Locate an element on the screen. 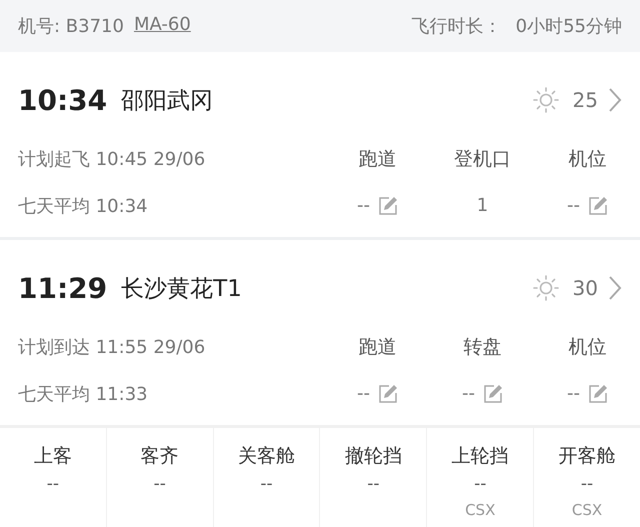  milestone-label: 开客舱 is located at coordinates (587, 456).